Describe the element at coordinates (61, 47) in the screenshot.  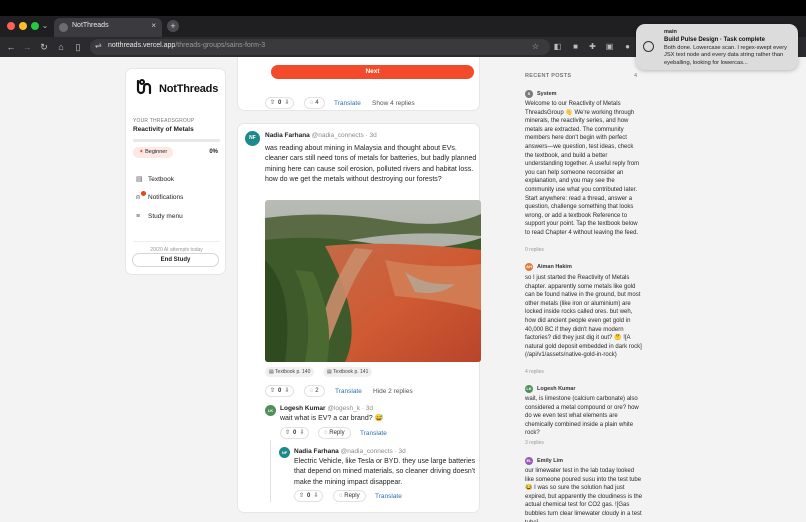
I see `home-icon: ⌂` at that location.